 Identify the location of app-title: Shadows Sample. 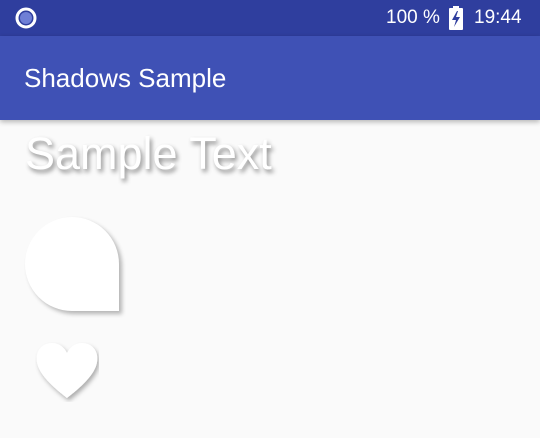
(125, 78).